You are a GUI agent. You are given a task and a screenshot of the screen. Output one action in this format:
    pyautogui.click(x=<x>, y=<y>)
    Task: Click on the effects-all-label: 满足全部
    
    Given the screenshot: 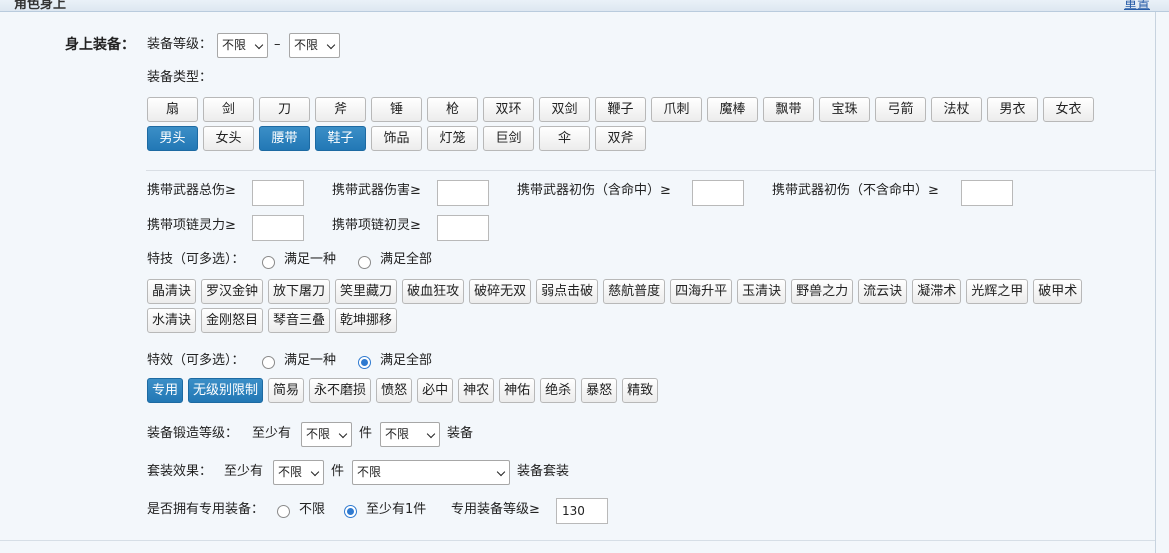 What is the action you would take?
    pyautogui.click(x=406, y=360)
    